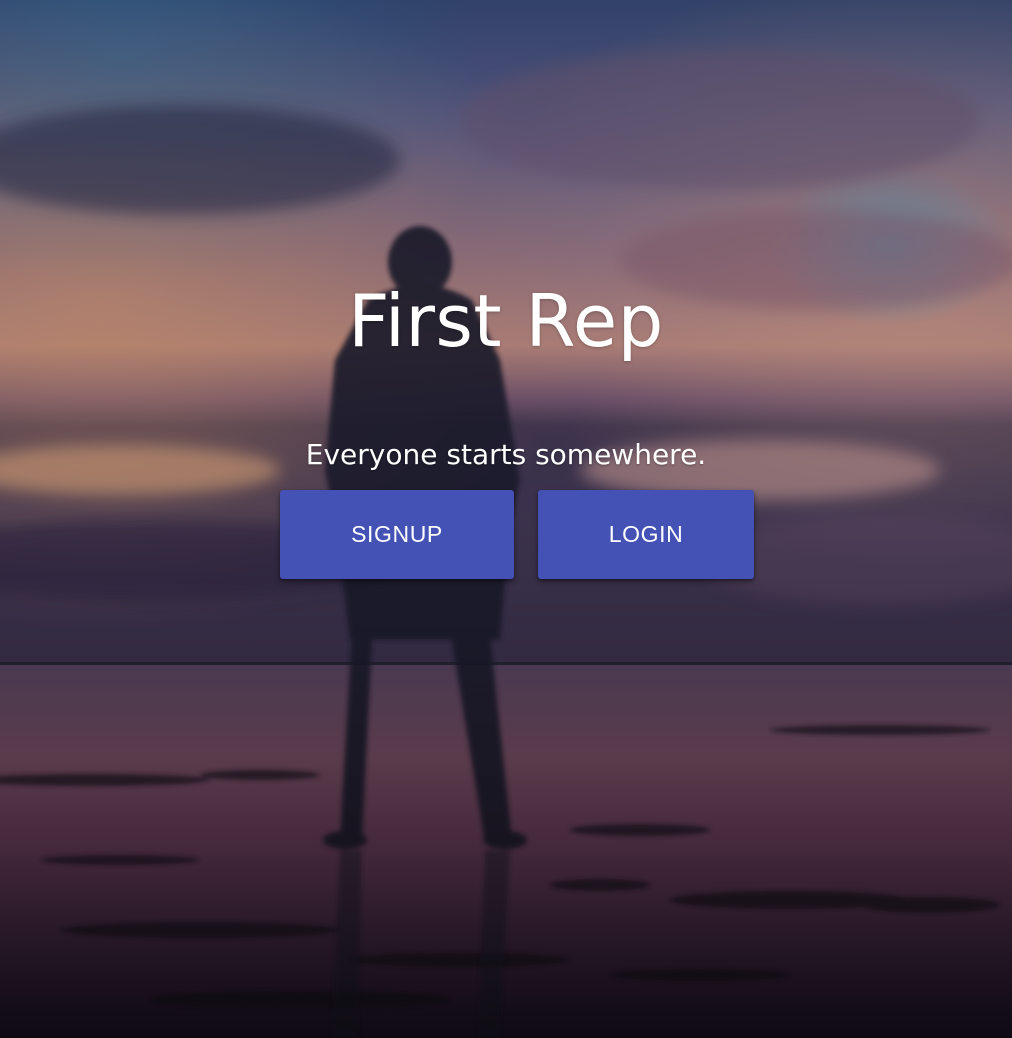 The image size is (1012, 1038). What do you see at coordinates (646, 534) in the screenshot?
I see `login-button: LOGIN` at bounding box center [646, 534].